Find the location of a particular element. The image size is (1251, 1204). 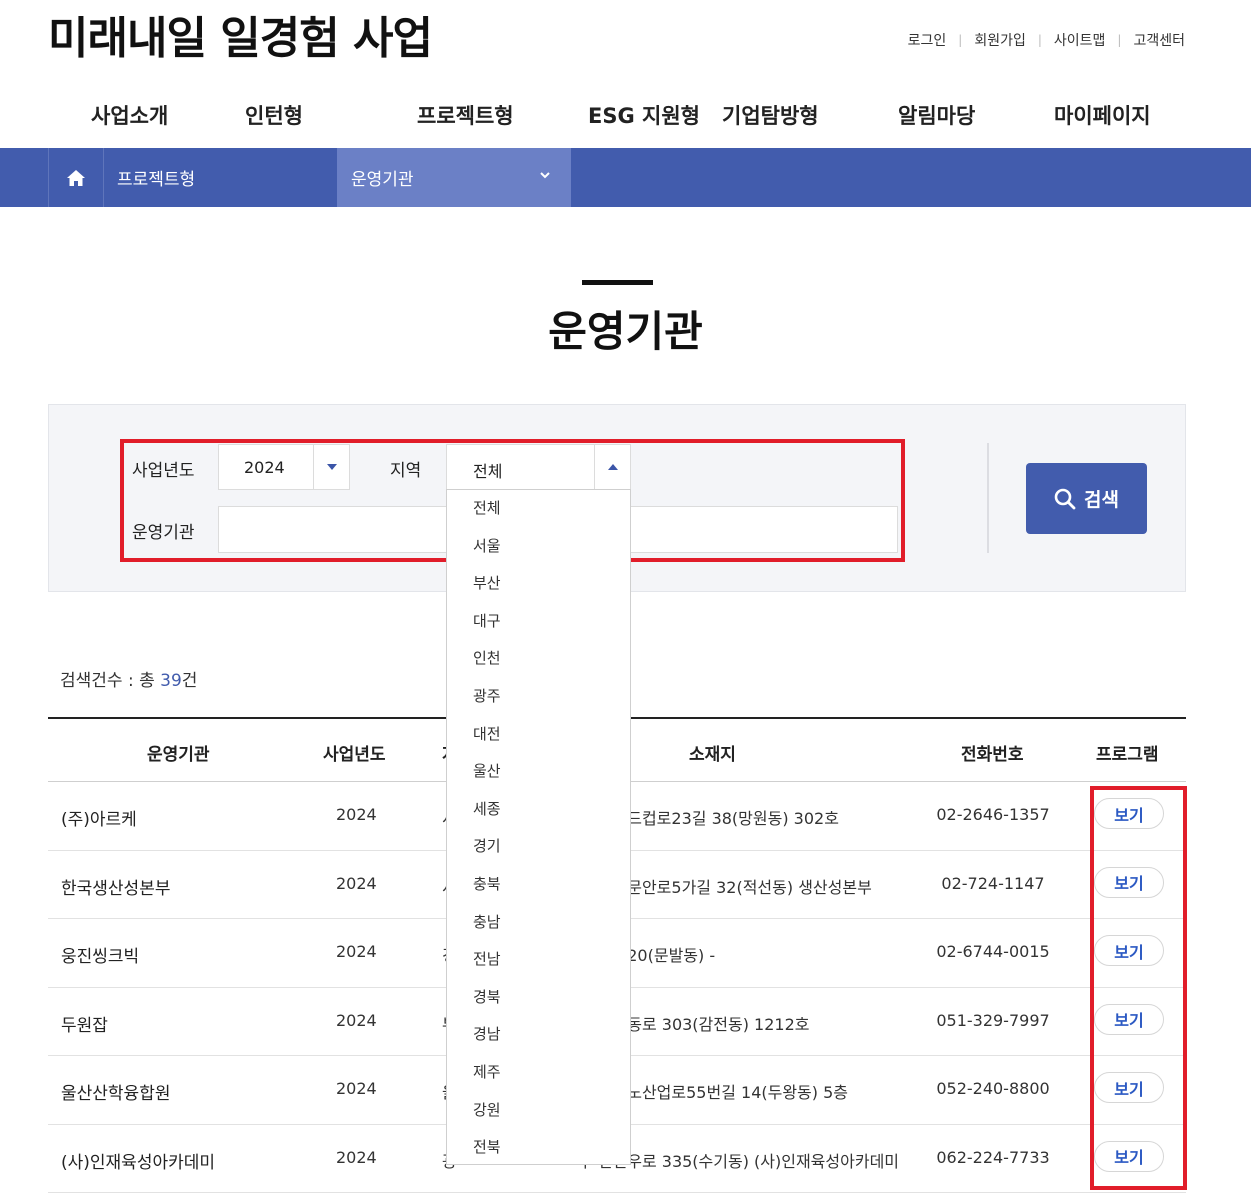

login-link: 로그인 is located at coordinates (927, 40).